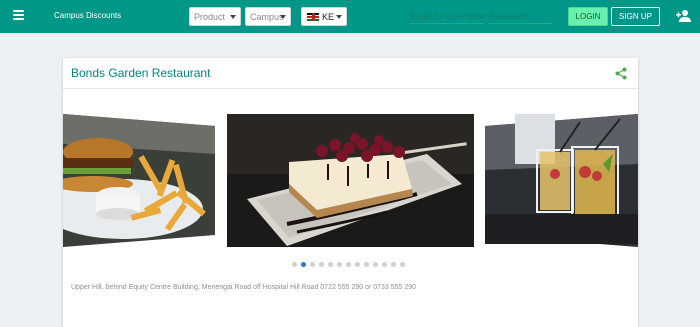  I want to click on campus-select-label: Campus, so click(267, 17).